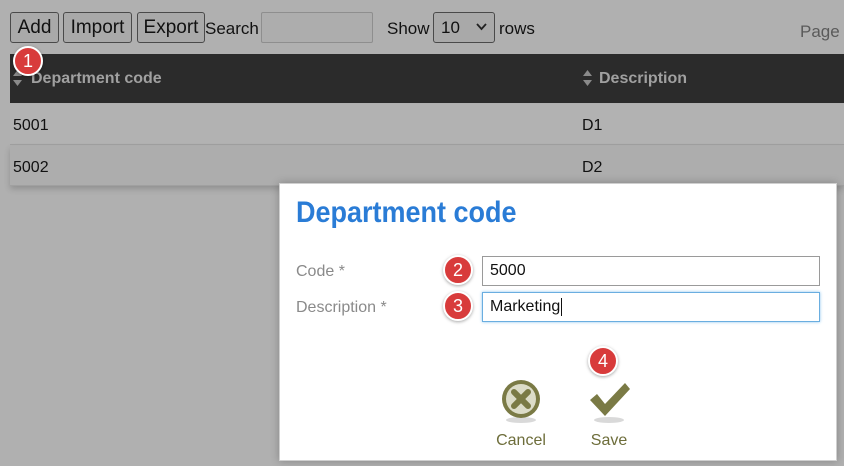 The width and height of the screenshot is (844, 466). Describe the element at coordinates (97, 27) in the screenshot. I see `import-button: Import` at that location.